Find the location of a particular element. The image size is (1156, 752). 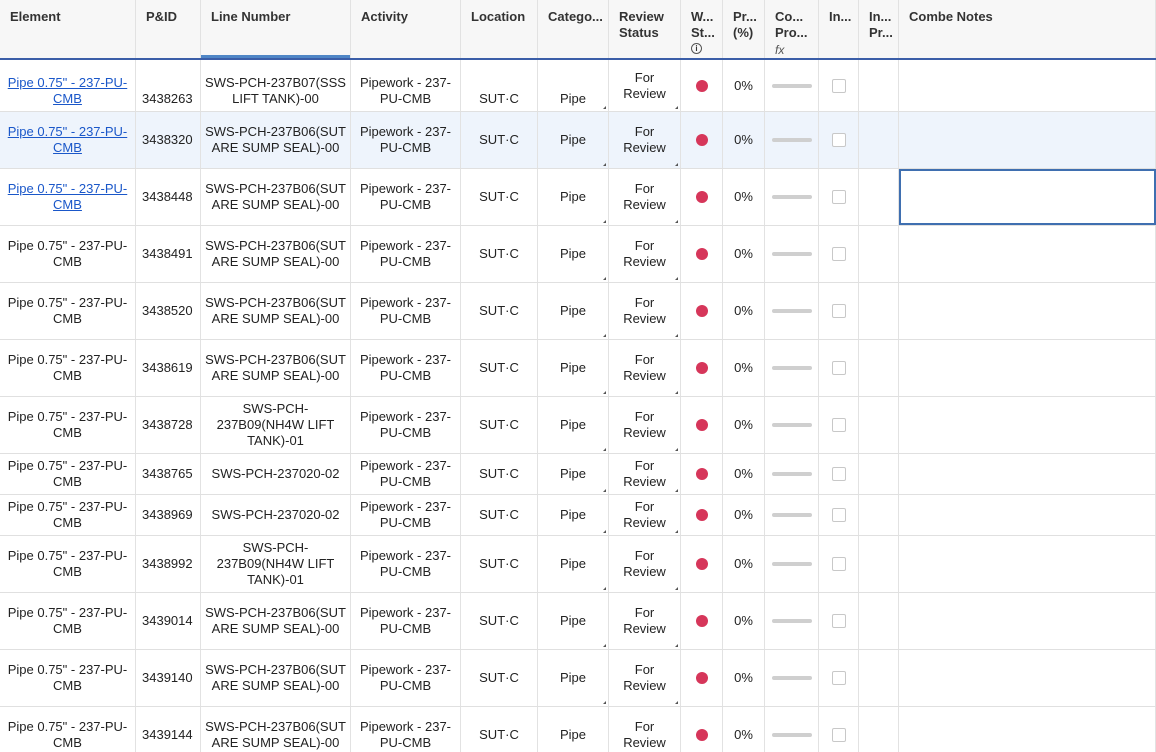

col-header-line-number: Line Number is located at coordinates (276, 29).